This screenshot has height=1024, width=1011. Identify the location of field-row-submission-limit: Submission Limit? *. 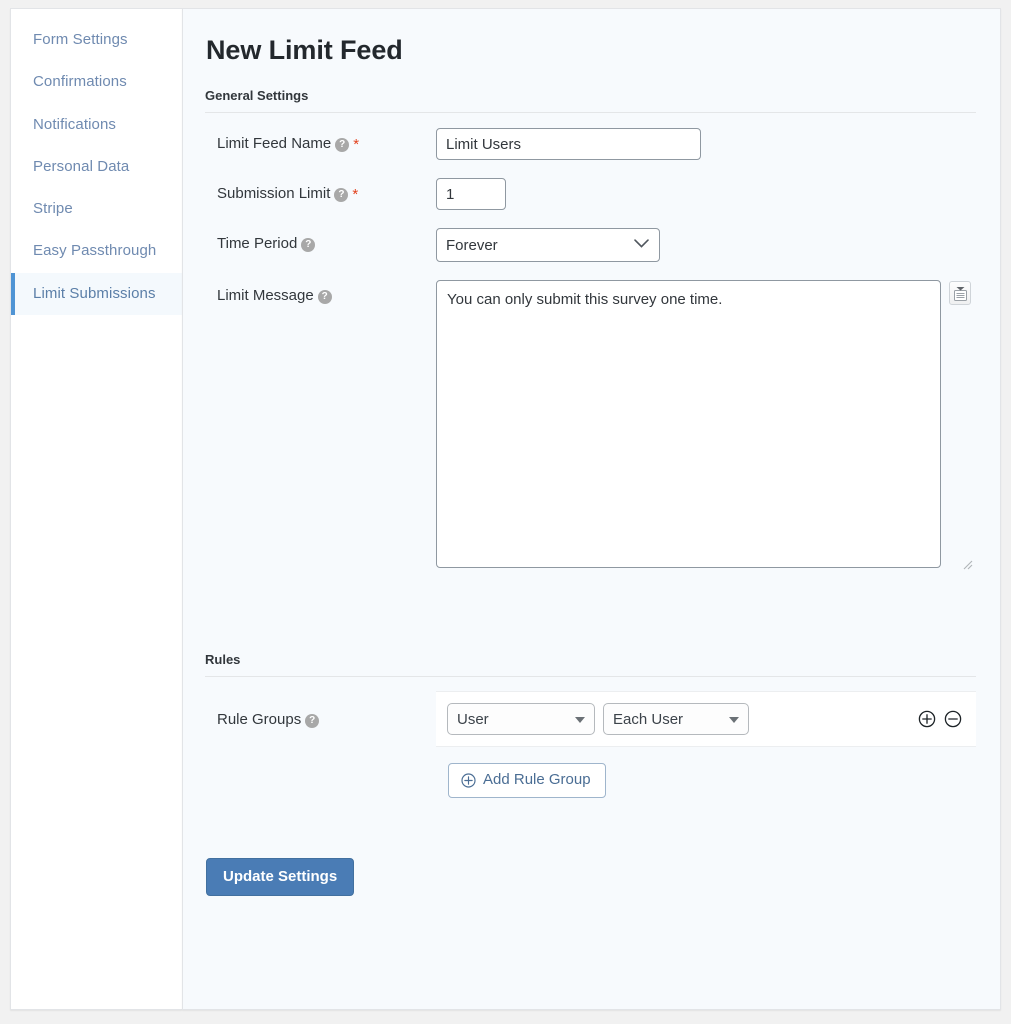
(590, 194).